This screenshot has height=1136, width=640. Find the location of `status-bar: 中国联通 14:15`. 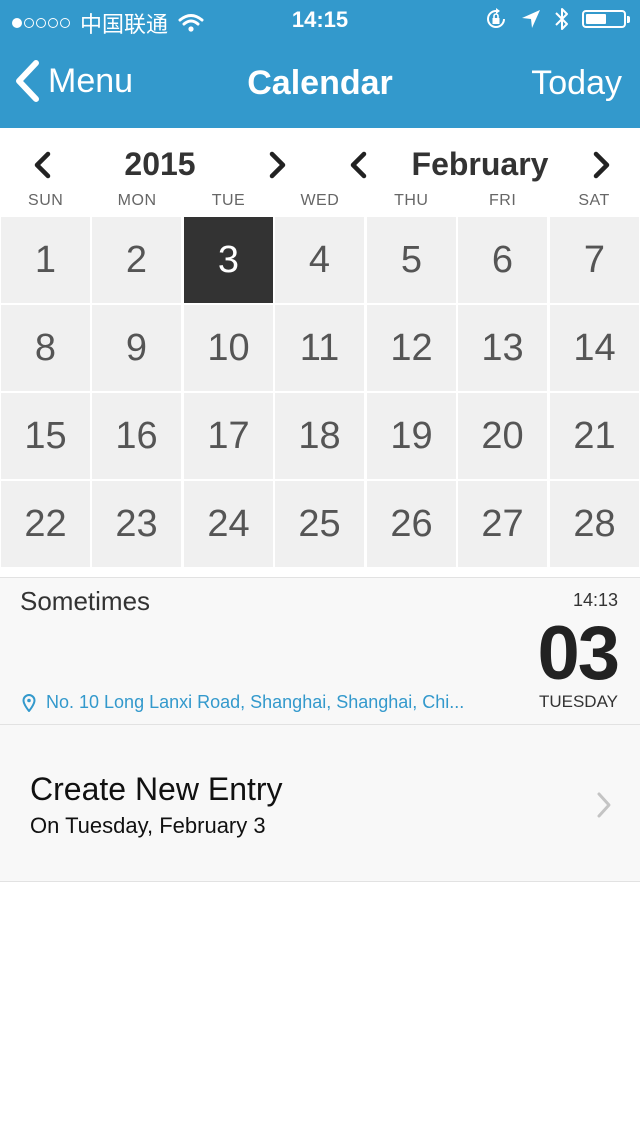

status-bar: 中国联通 14:15 is located at coordinates (320, 20).